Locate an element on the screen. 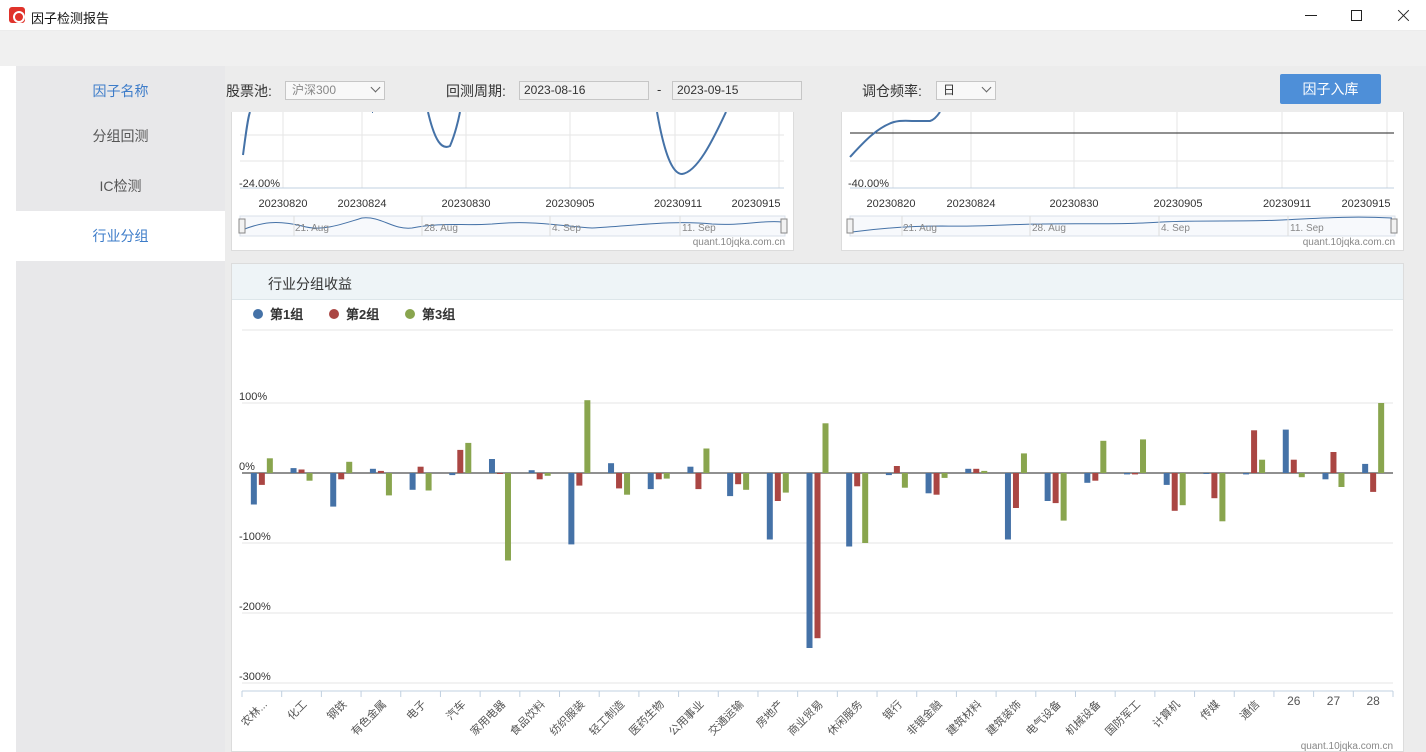 The width and height of the screenshot is (1426, 752). x-tick-label: 交通运输 is located at coordinates (725, 717).